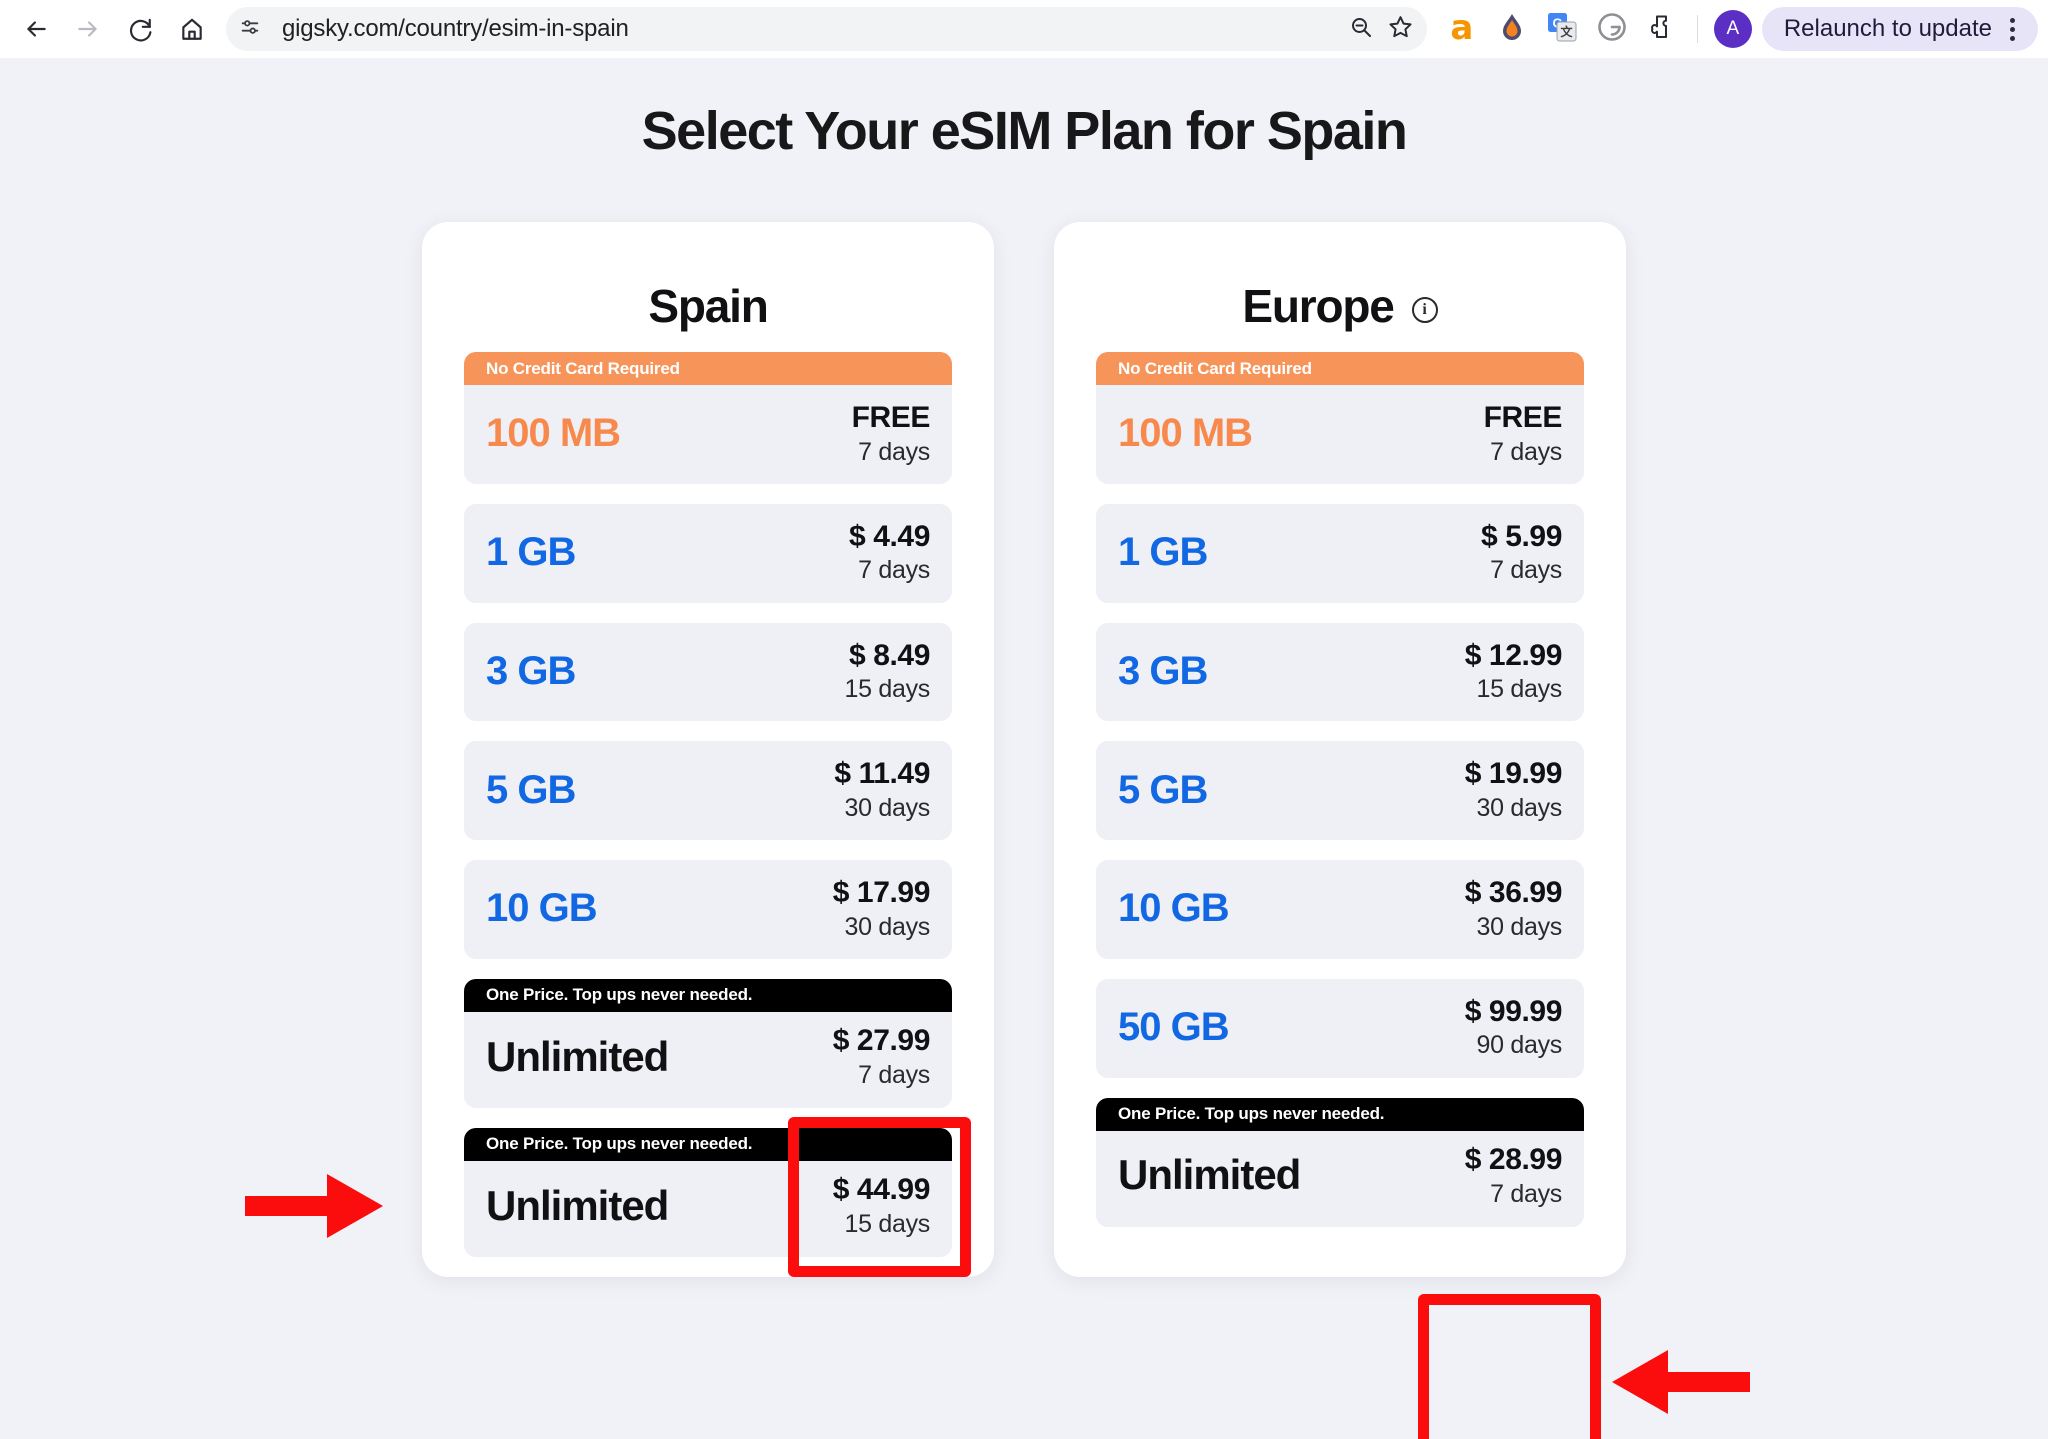 The width and height of the screenshot is (2048, 1439). I want to click on relaunch-label: Relaunch to update, so click(1887, 28).